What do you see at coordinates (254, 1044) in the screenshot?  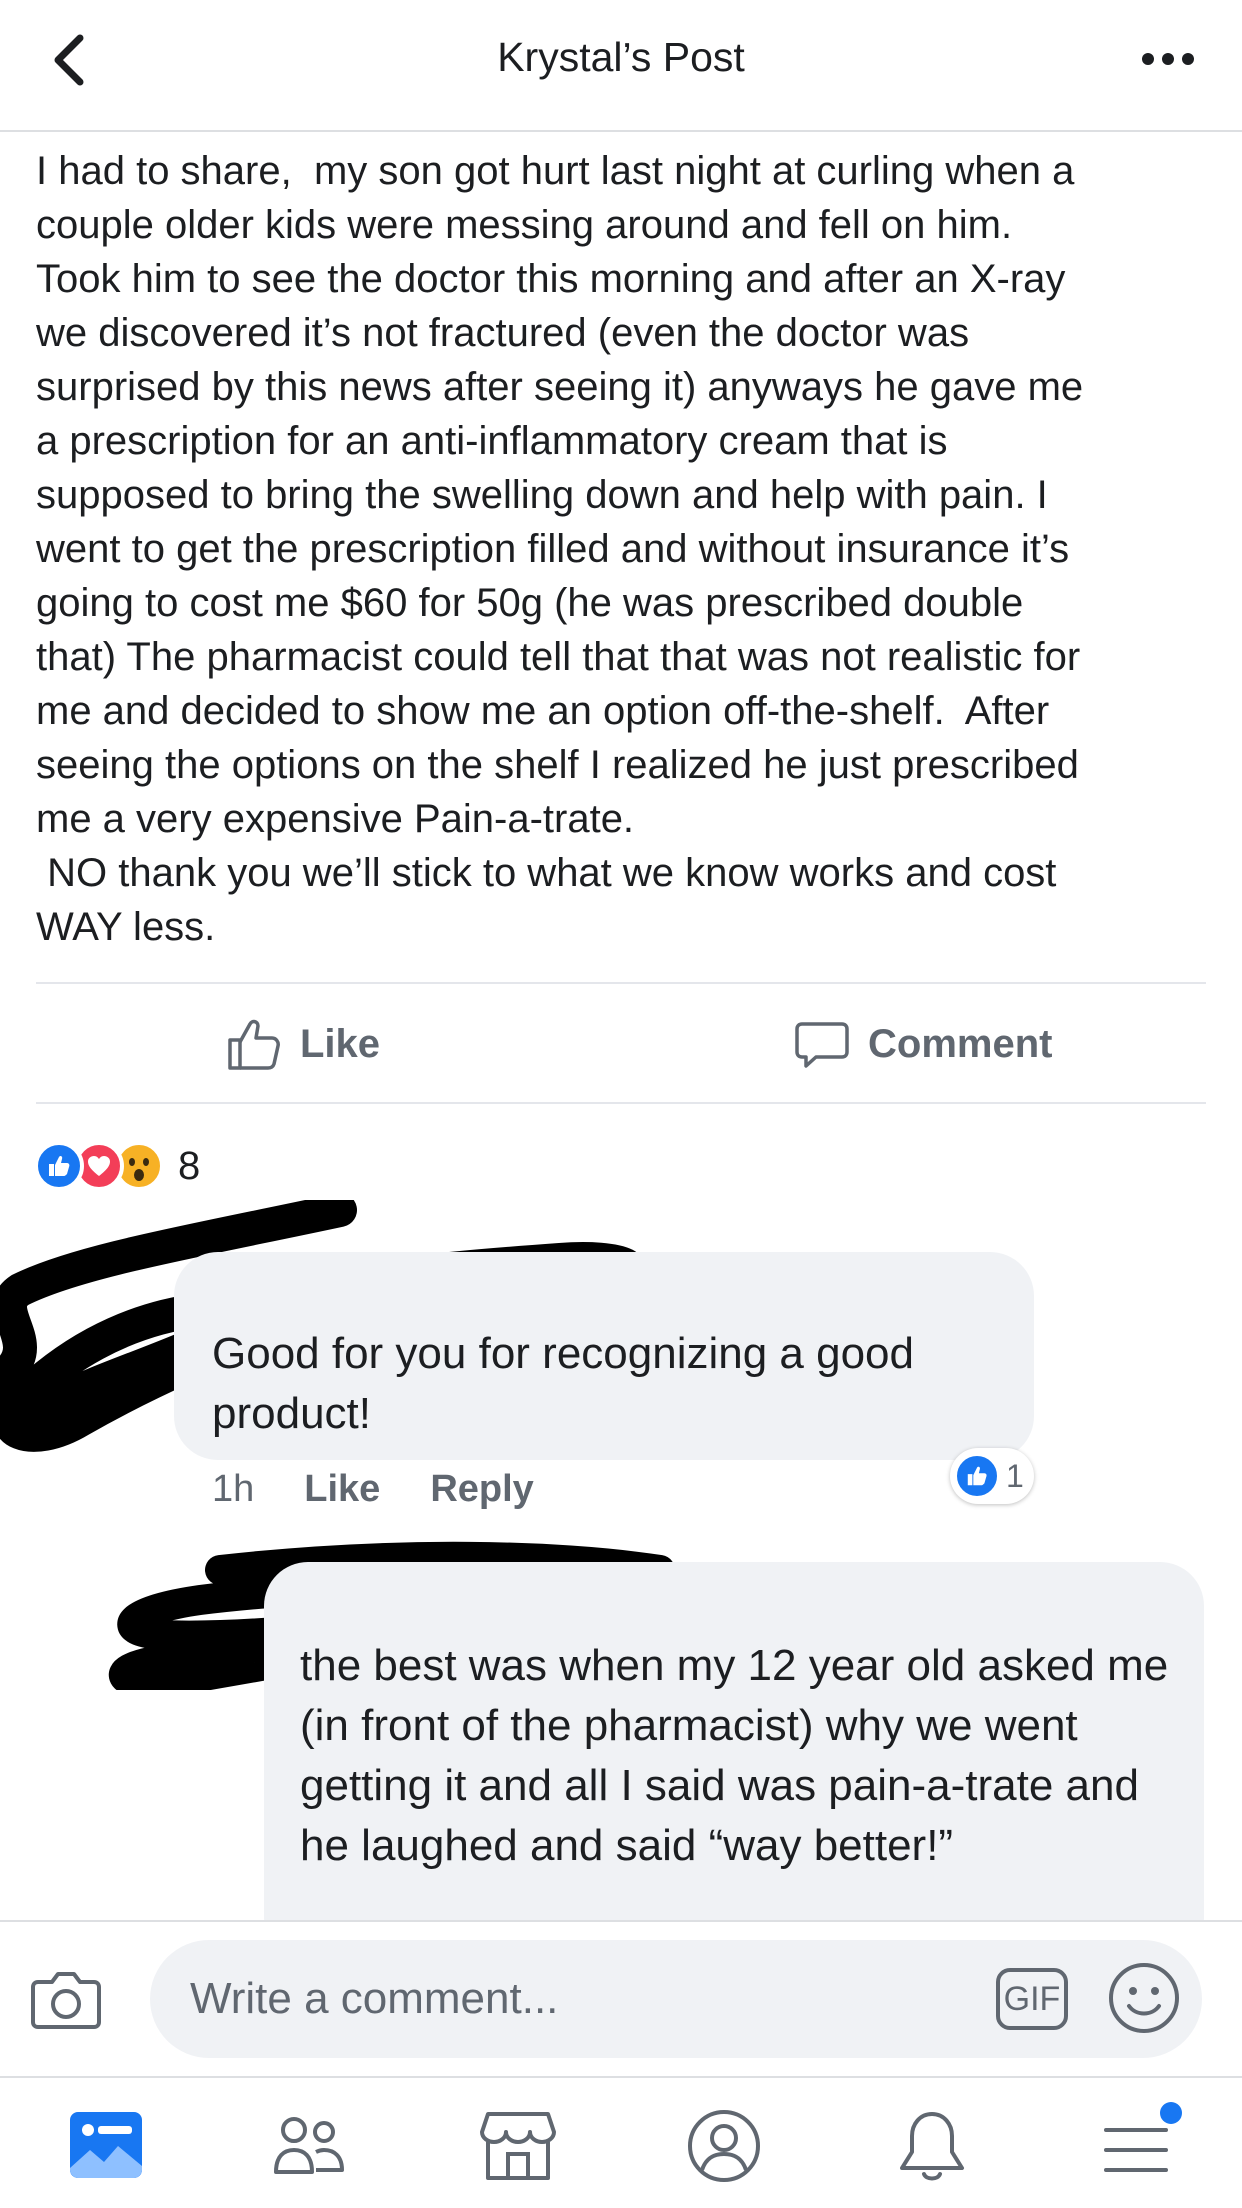 I see `thumbs-up-icon` at bounding box center [254, 1044].